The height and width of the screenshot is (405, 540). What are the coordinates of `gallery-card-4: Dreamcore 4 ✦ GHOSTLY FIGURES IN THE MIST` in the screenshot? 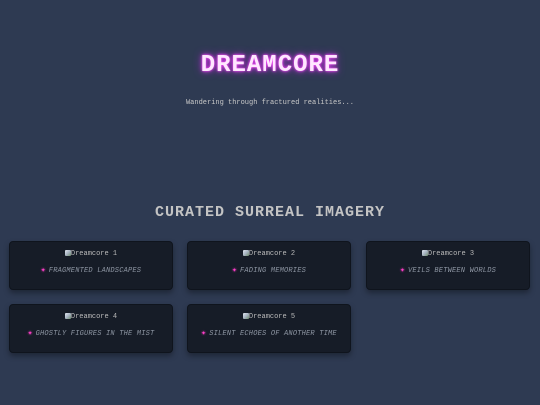 It's located at (91, 328).